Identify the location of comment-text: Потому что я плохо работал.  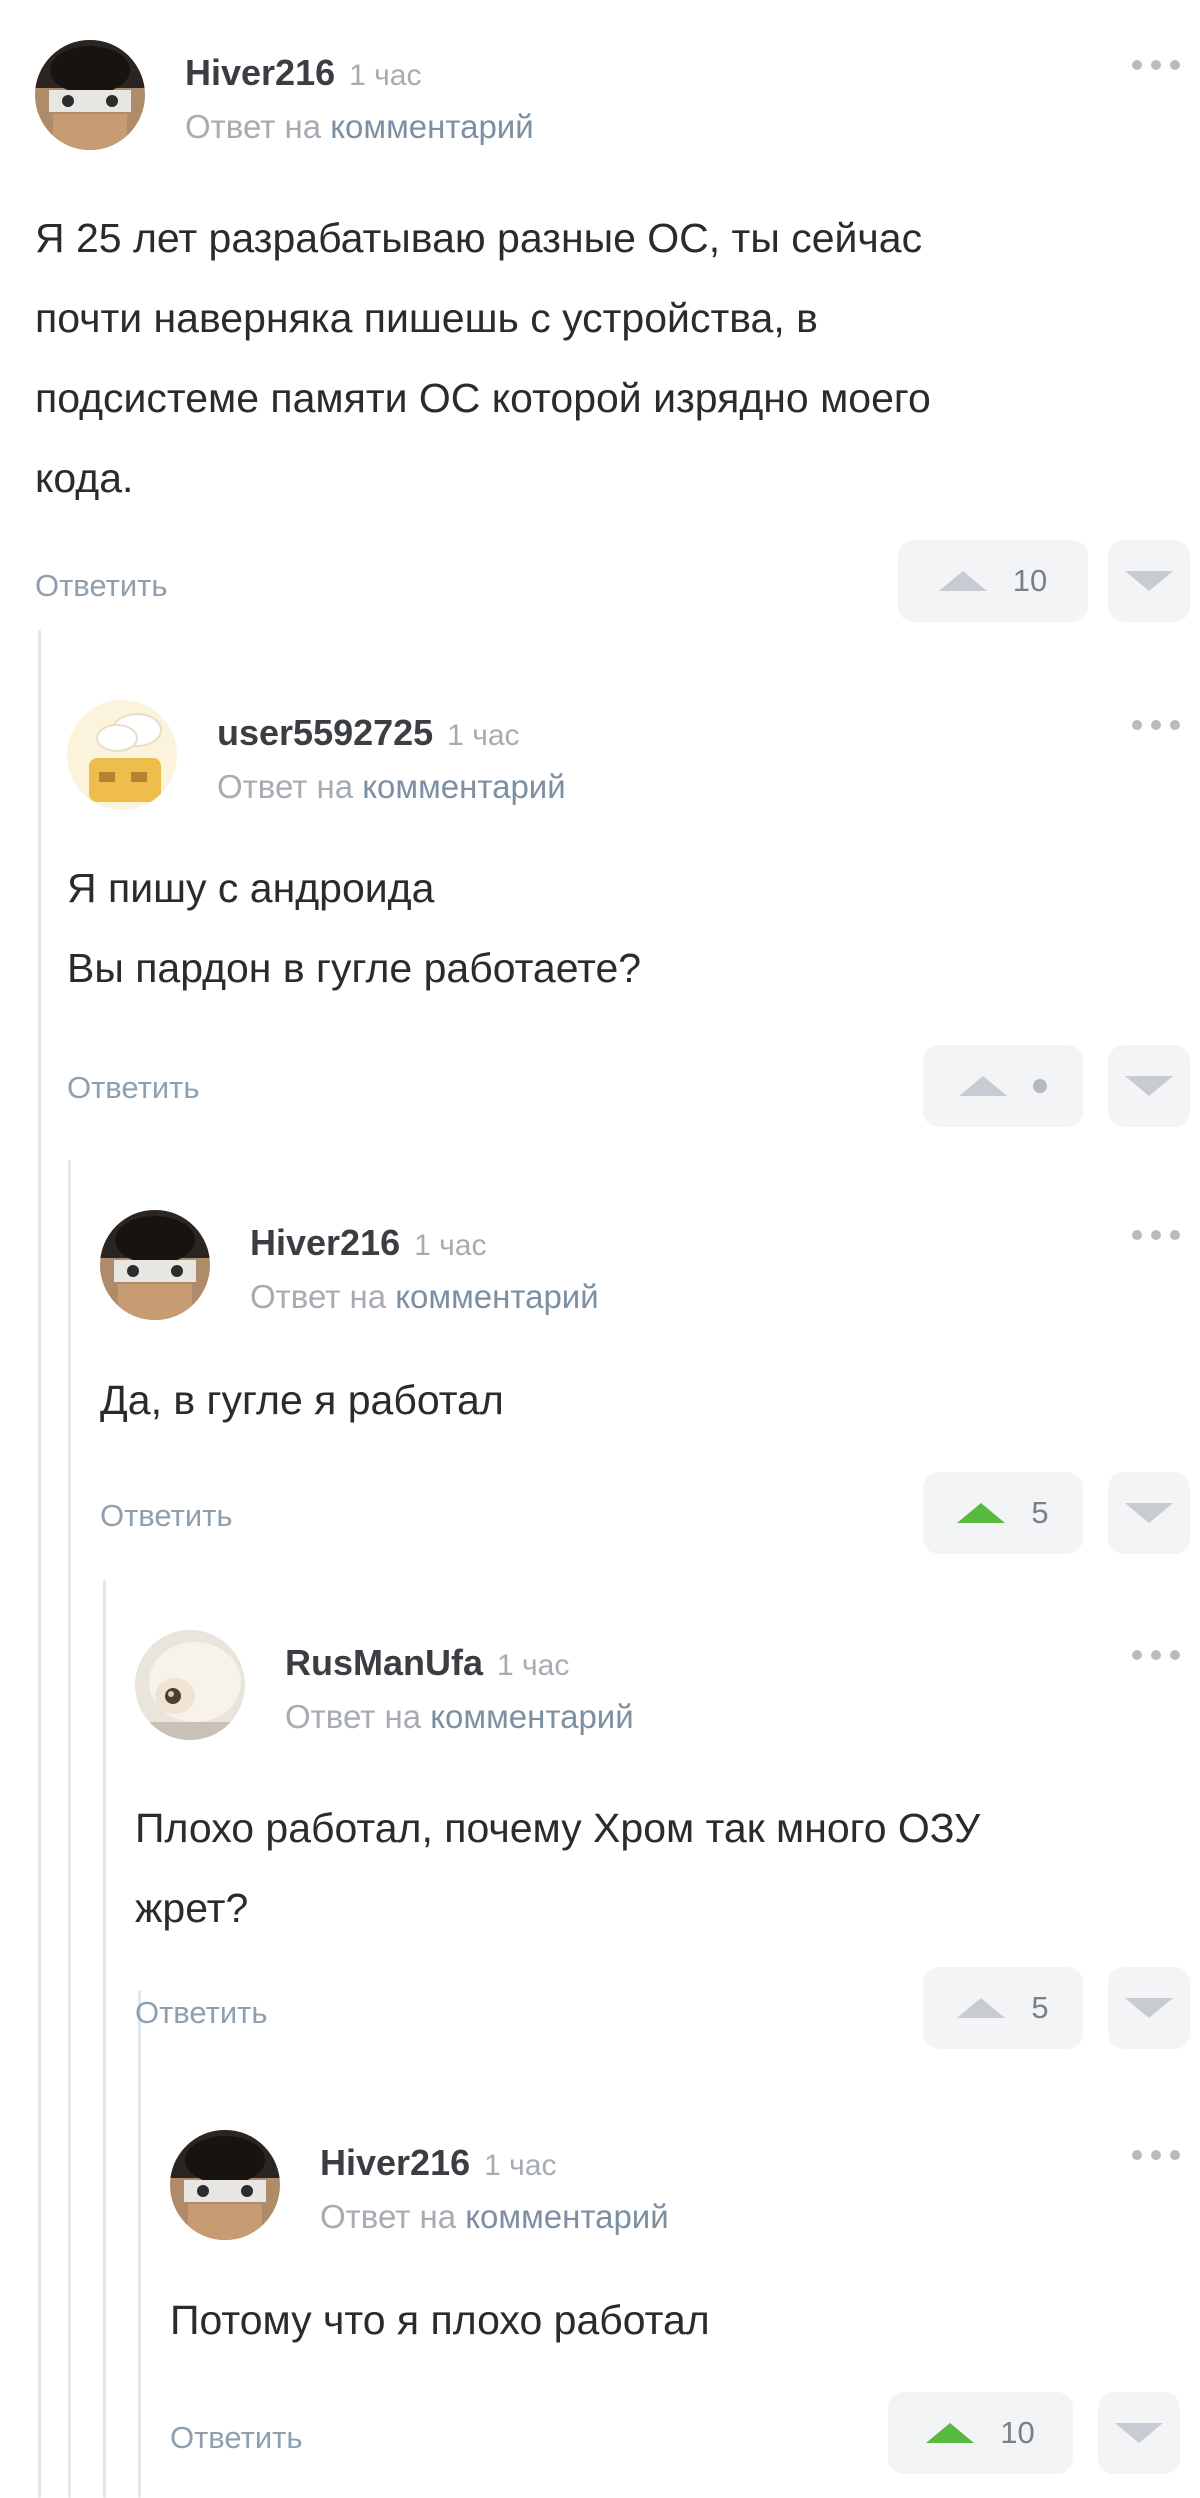
(665, 2320).